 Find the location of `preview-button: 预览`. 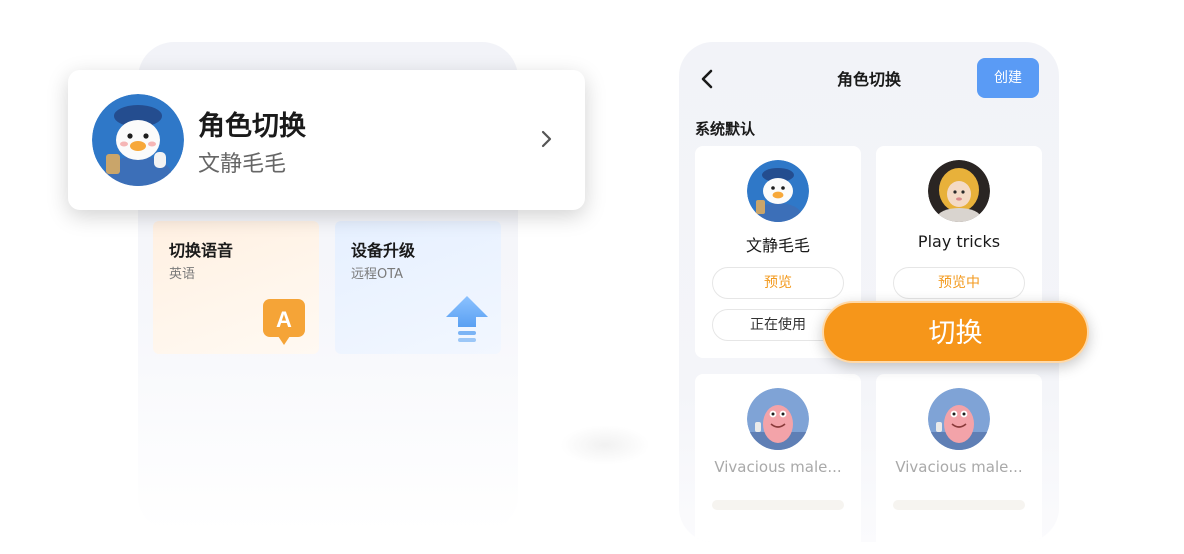

preview-button: 预览 is located at coordinates (778, 283).